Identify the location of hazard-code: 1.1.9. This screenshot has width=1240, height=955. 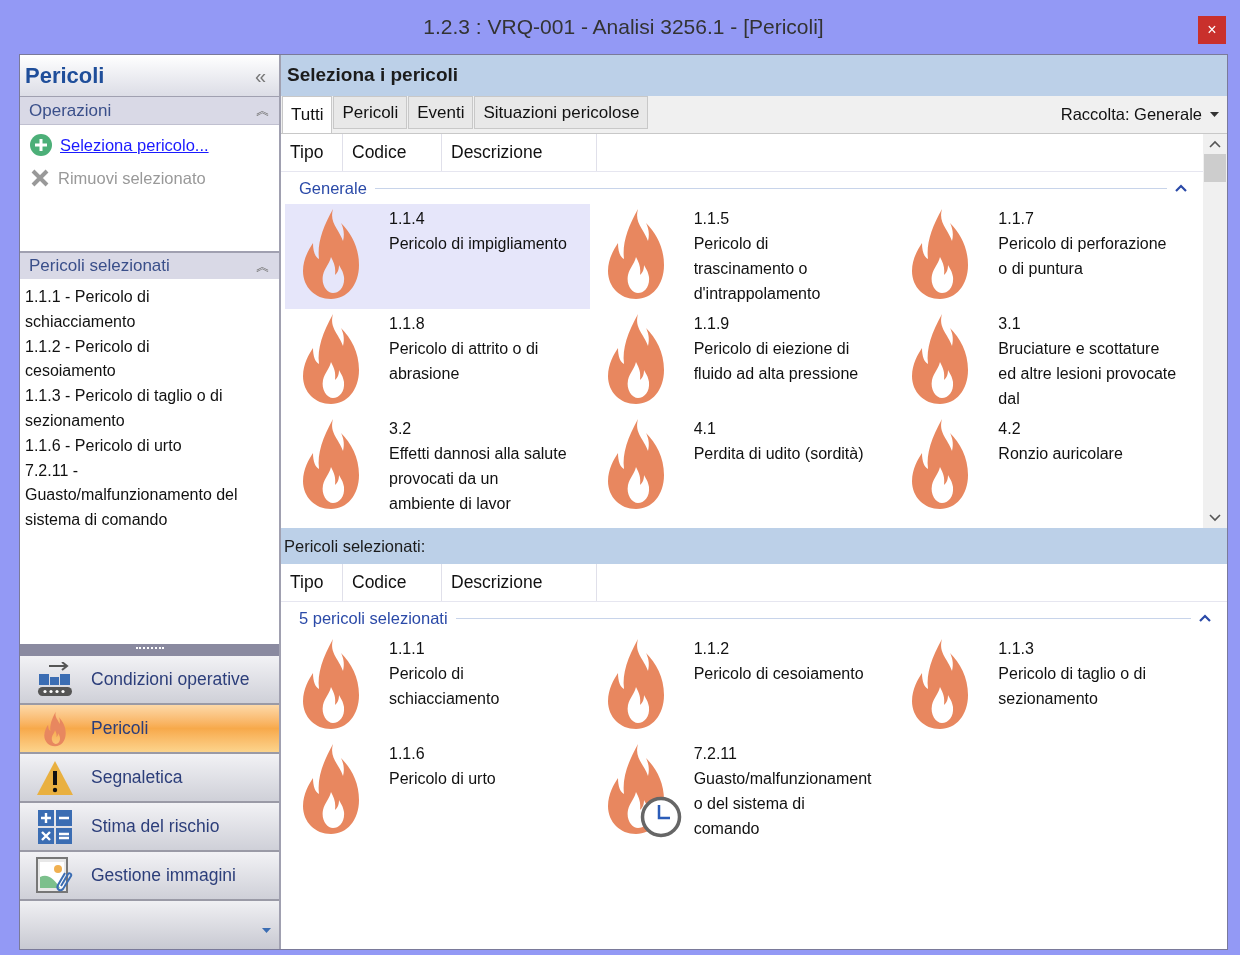
(712, 324).